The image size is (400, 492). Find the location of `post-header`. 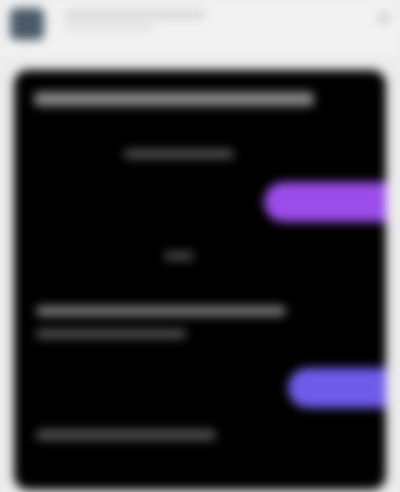

post-header is located at coordinates (200, 28).